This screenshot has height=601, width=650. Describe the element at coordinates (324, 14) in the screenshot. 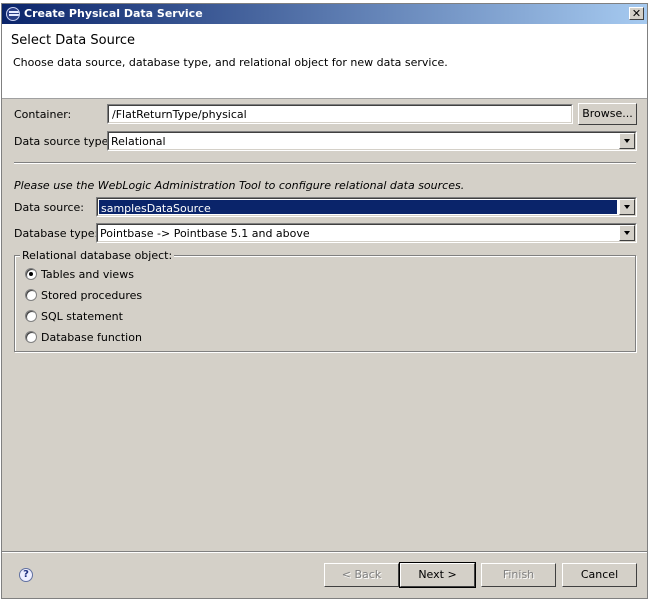

I see `title-bar: Create Physical Data Service ✕` at that location.